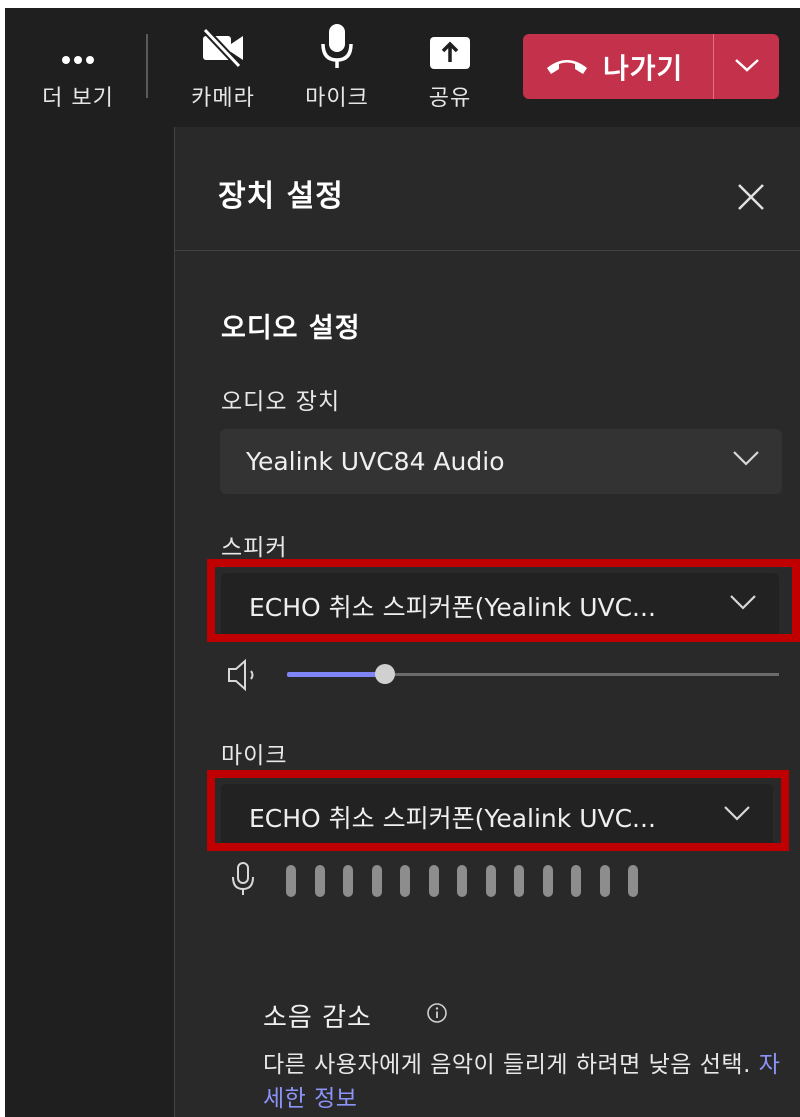 The width and height of the screenshot is (800, 1117). What do you see at coordinates (223, 39) in the screenshot?
I see `camera-off-icon` at bounding box center [223, 39].